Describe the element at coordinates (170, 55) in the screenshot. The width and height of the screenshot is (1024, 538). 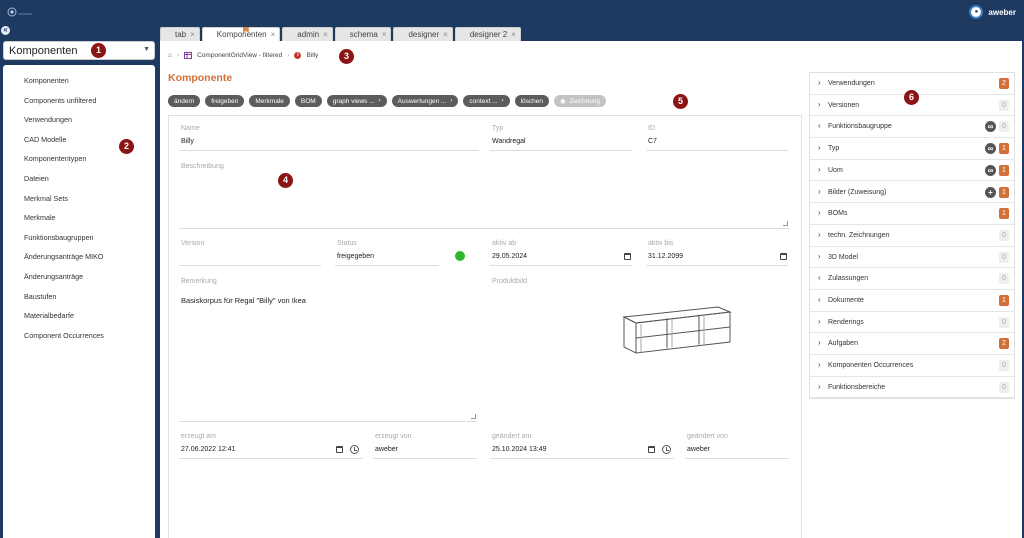
I see `home-icon: ⌂` at that location.